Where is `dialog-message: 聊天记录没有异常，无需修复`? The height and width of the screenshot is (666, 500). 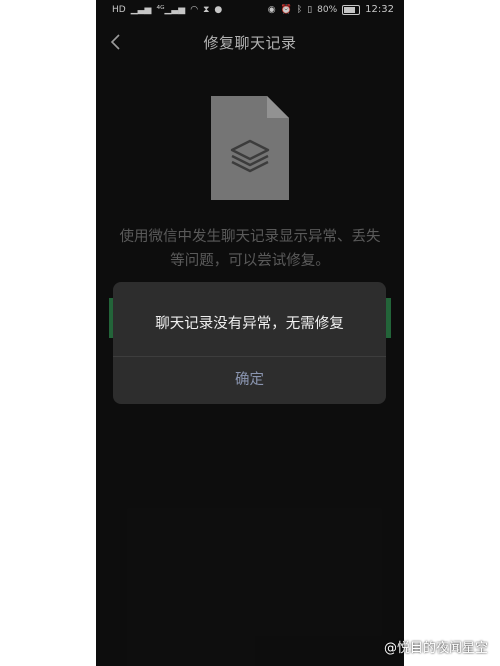
dialog-message: 聊天记录没有异常，无需修复 is located at coordinates (249, 324).